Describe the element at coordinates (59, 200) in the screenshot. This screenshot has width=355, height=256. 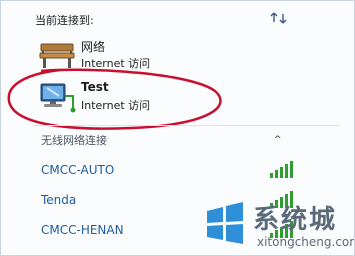
I see `wifi-name: Tenda` at that location.